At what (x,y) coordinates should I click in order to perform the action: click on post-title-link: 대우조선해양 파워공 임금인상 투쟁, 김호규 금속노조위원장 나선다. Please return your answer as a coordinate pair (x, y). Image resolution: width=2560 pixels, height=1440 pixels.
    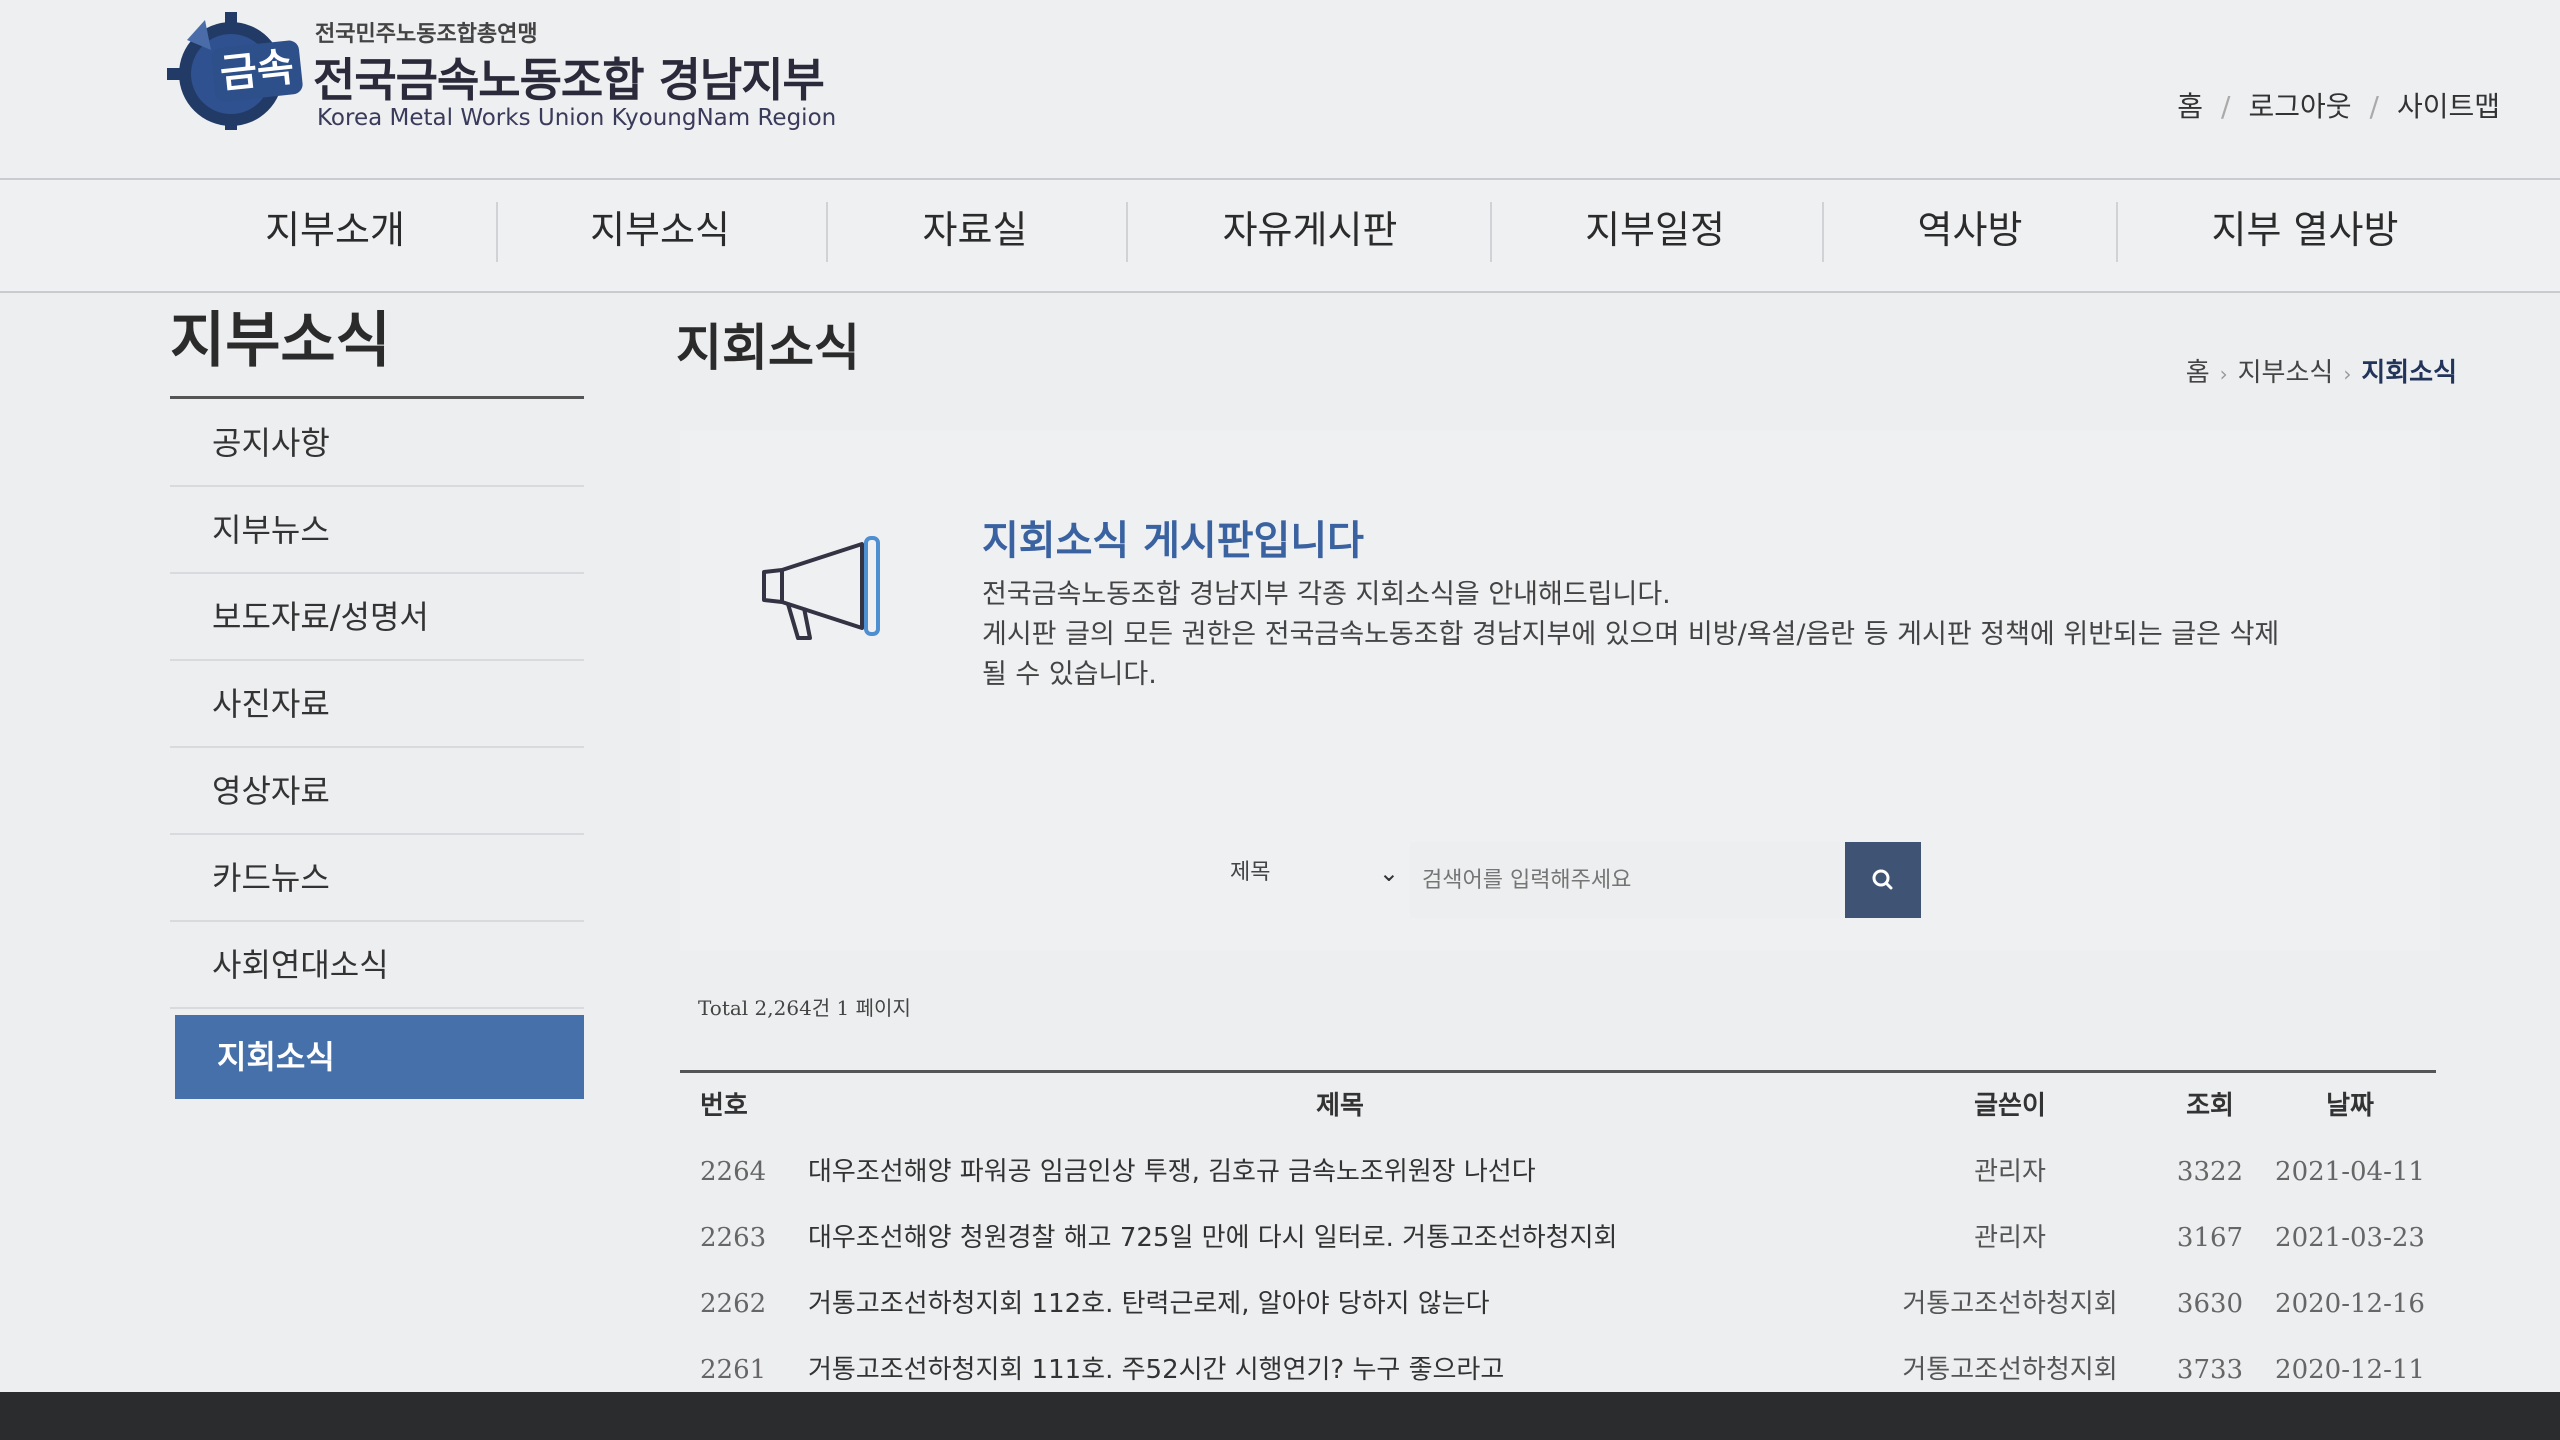
    Looking at the image, I should click on (1358, 1172).